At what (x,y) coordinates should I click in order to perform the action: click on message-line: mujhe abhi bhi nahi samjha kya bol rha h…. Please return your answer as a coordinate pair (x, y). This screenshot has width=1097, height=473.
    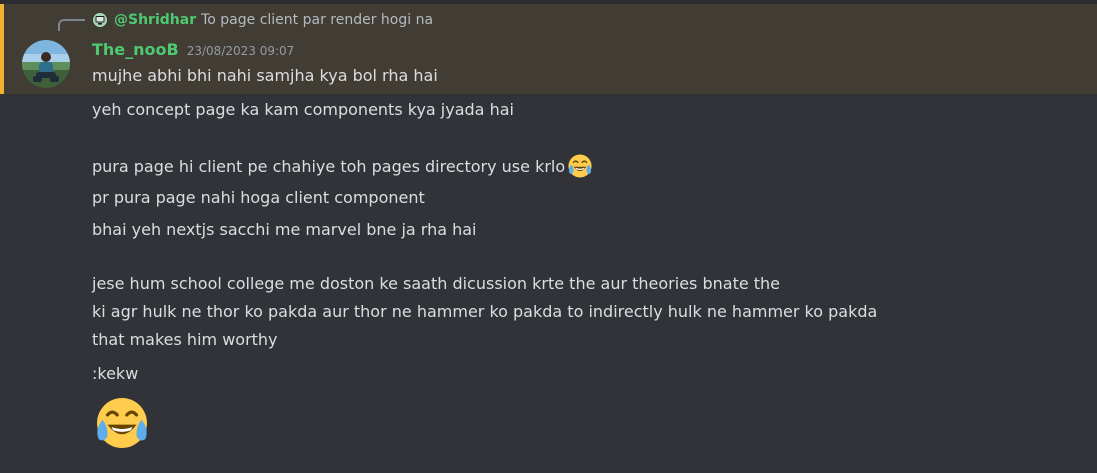
    Looking at the image, I should click on (265, 75).